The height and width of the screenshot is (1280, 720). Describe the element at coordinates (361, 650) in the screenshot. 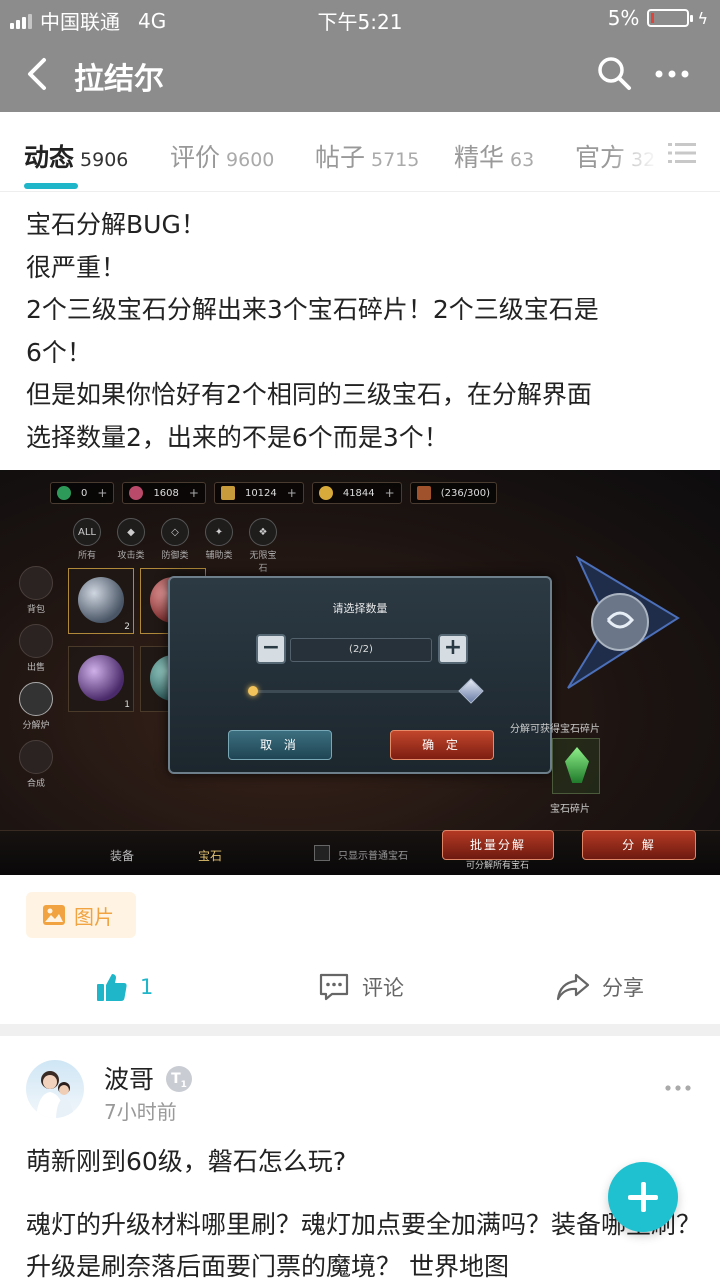

I see `quantity-value: (2/2)` at that location.